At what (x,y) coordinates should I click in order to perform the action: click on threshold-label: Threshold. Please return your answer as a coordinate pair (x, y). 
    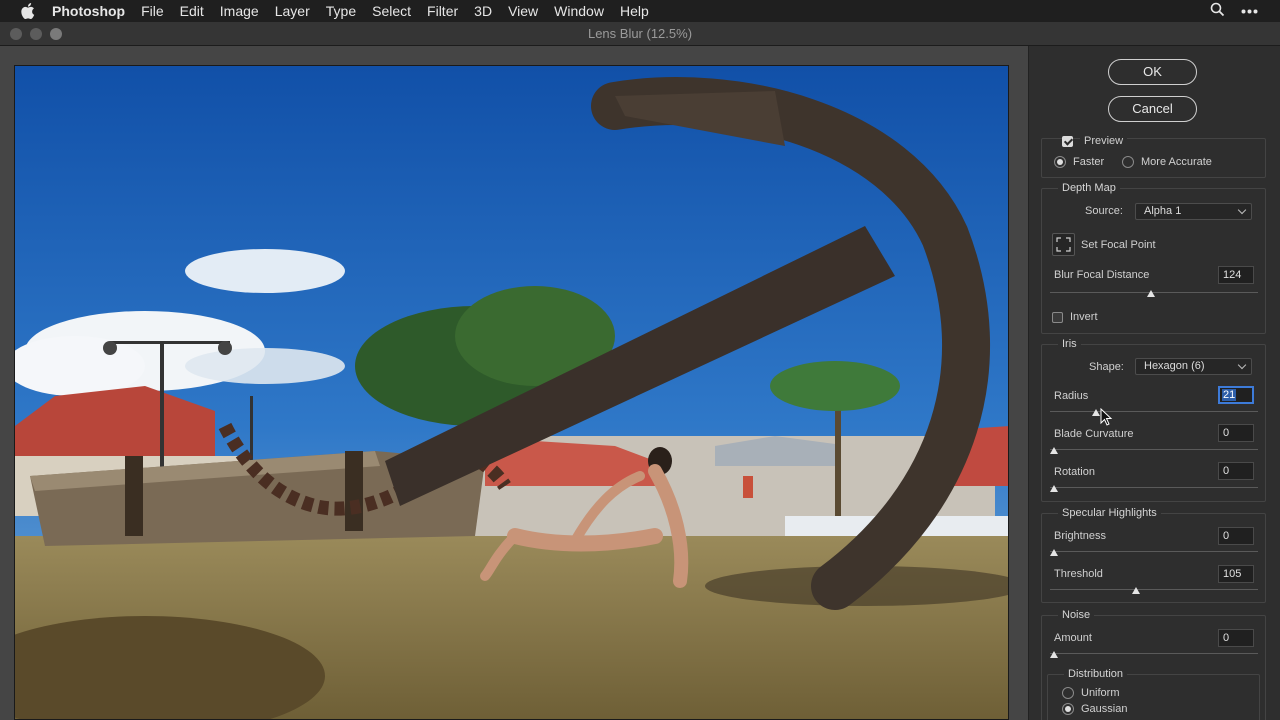
    Looking at the image, I should click on (1078, 574).